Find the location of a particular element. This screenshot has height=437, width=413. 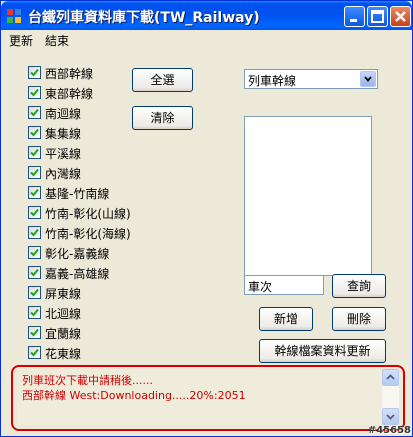

menu-exit: 結束 is located at coordinates (57, 40).